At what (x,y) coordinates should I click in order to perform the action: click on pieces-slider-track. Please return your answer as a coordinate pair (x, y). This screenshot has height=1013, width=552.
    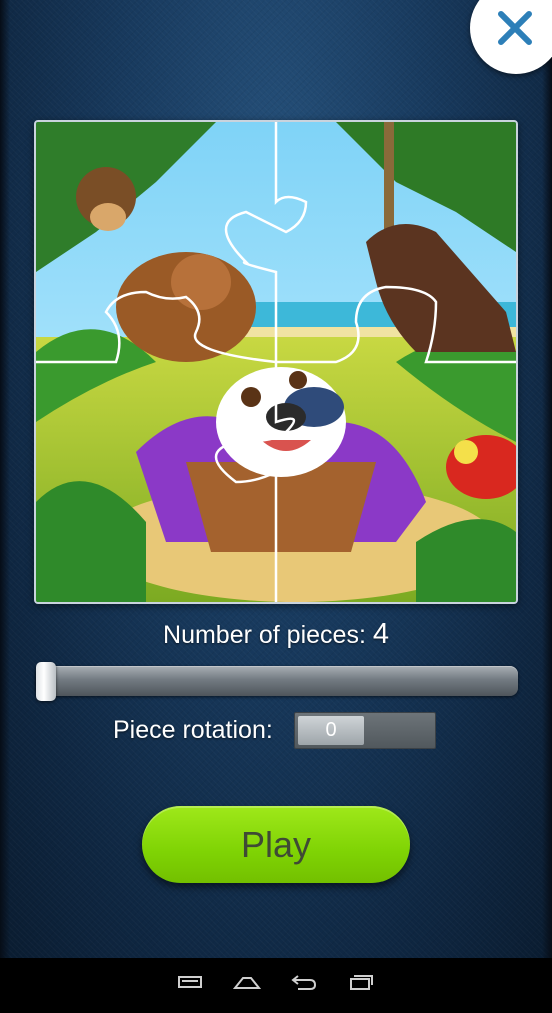
    Looking at the image, I should click on (277, 681).